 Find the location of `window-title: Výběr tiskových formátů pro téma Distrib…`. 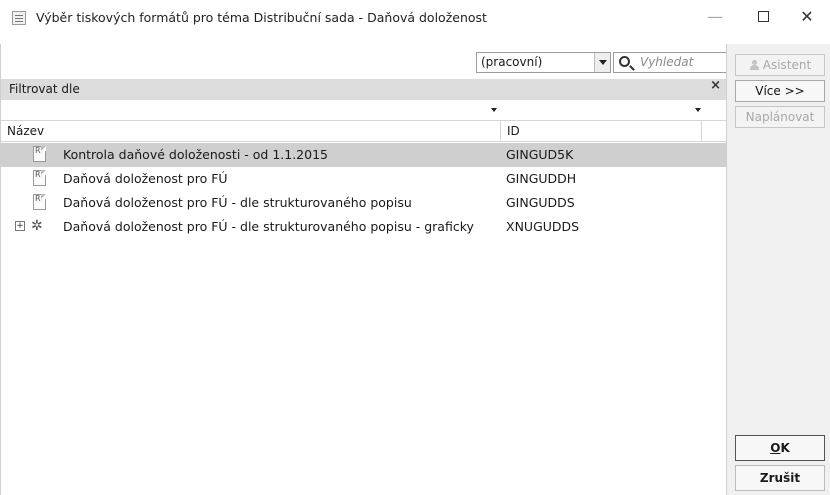

window-title: Výběr tiskových formátů pro téma Distrib… is located at coordinates (261, 17).